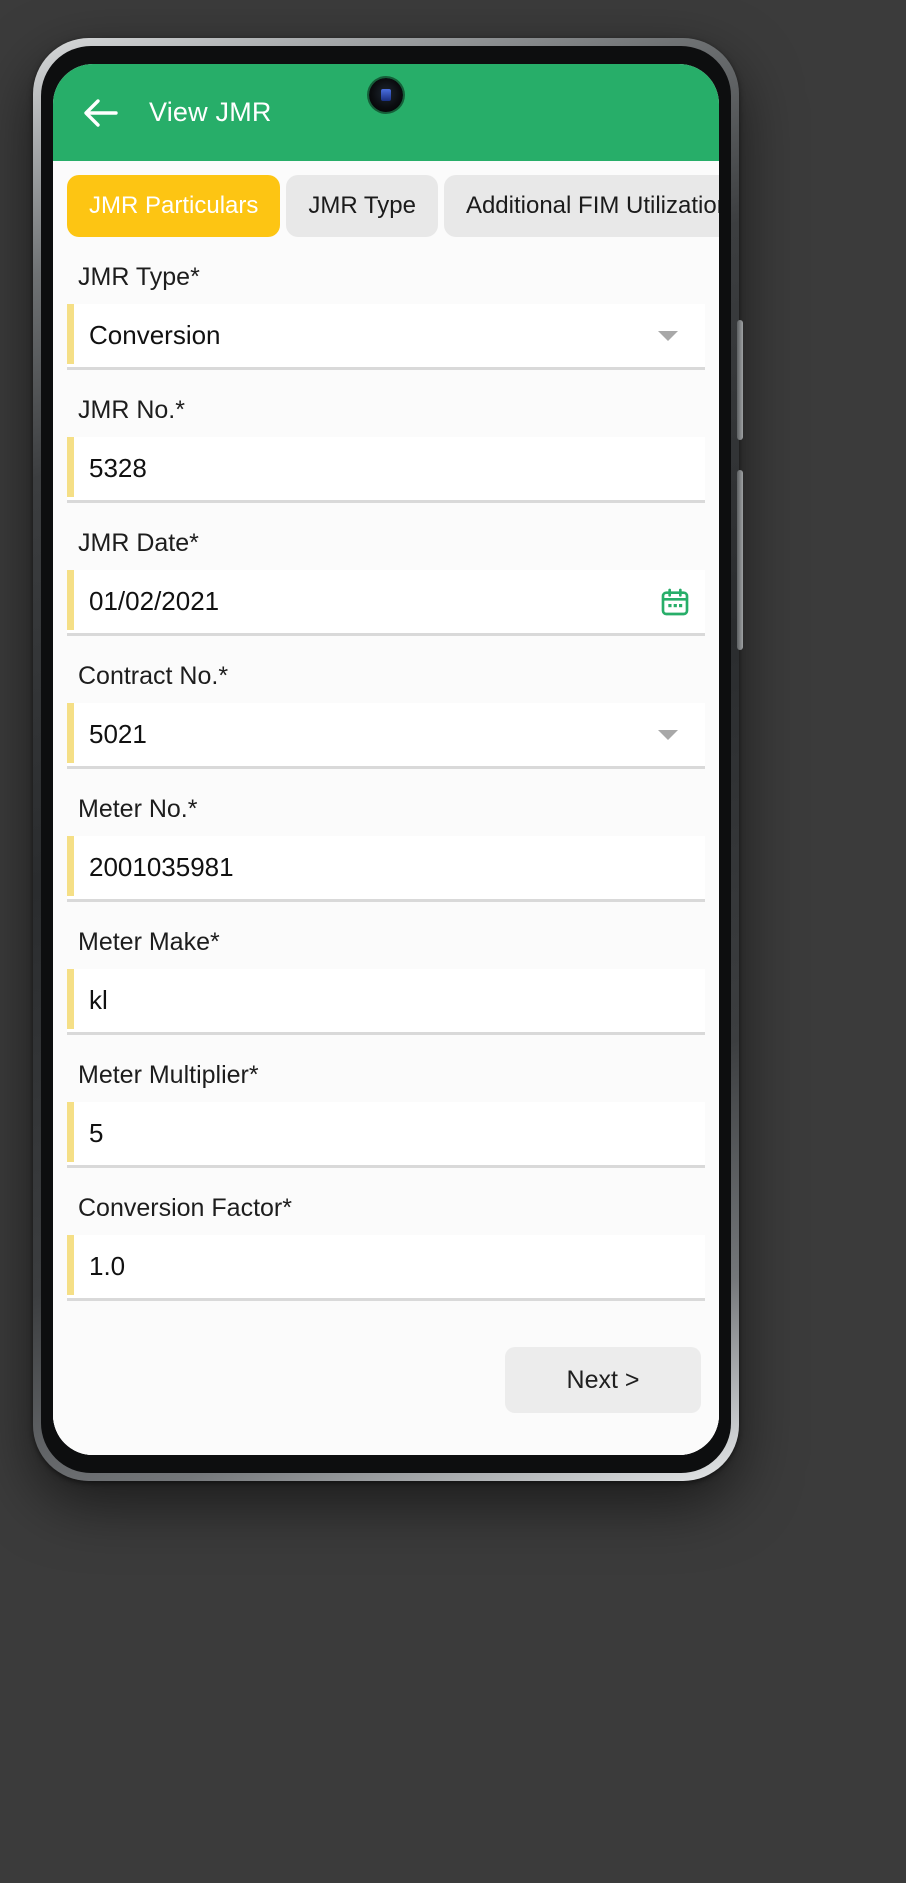 The width and height of the screenshot is (906, 1883). I want to click on field-value: Conversion, so click(155, 335).